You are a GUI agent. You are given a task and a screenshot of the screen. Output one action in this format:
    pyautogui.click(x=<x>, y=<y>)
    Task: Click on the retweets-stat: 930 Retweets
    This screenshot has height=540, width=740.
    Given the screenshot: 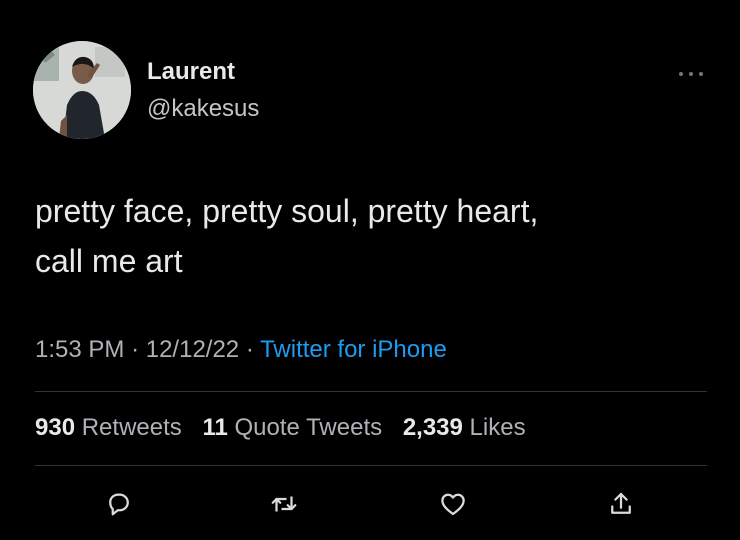 What is the action you would take?
    pyautogui.click(x=108, y=427)
    